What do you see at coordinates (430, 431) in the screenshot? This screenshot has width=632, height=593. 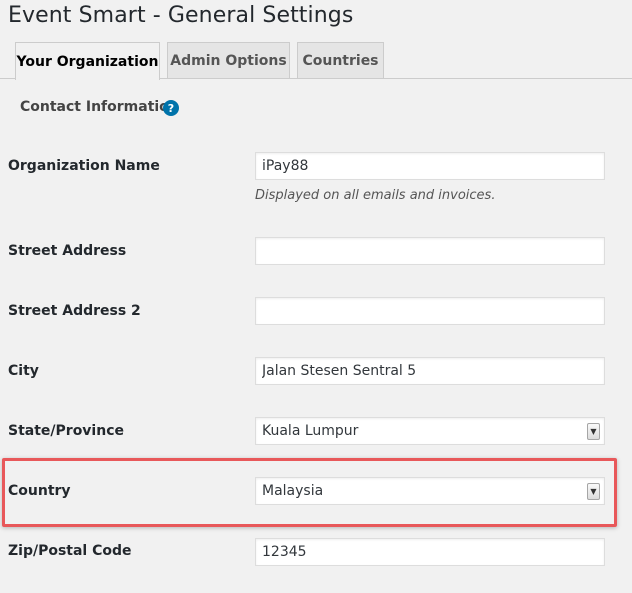 I see `state-province-select: Kuala Lumpur ▼` at bounding box center [430, 431].